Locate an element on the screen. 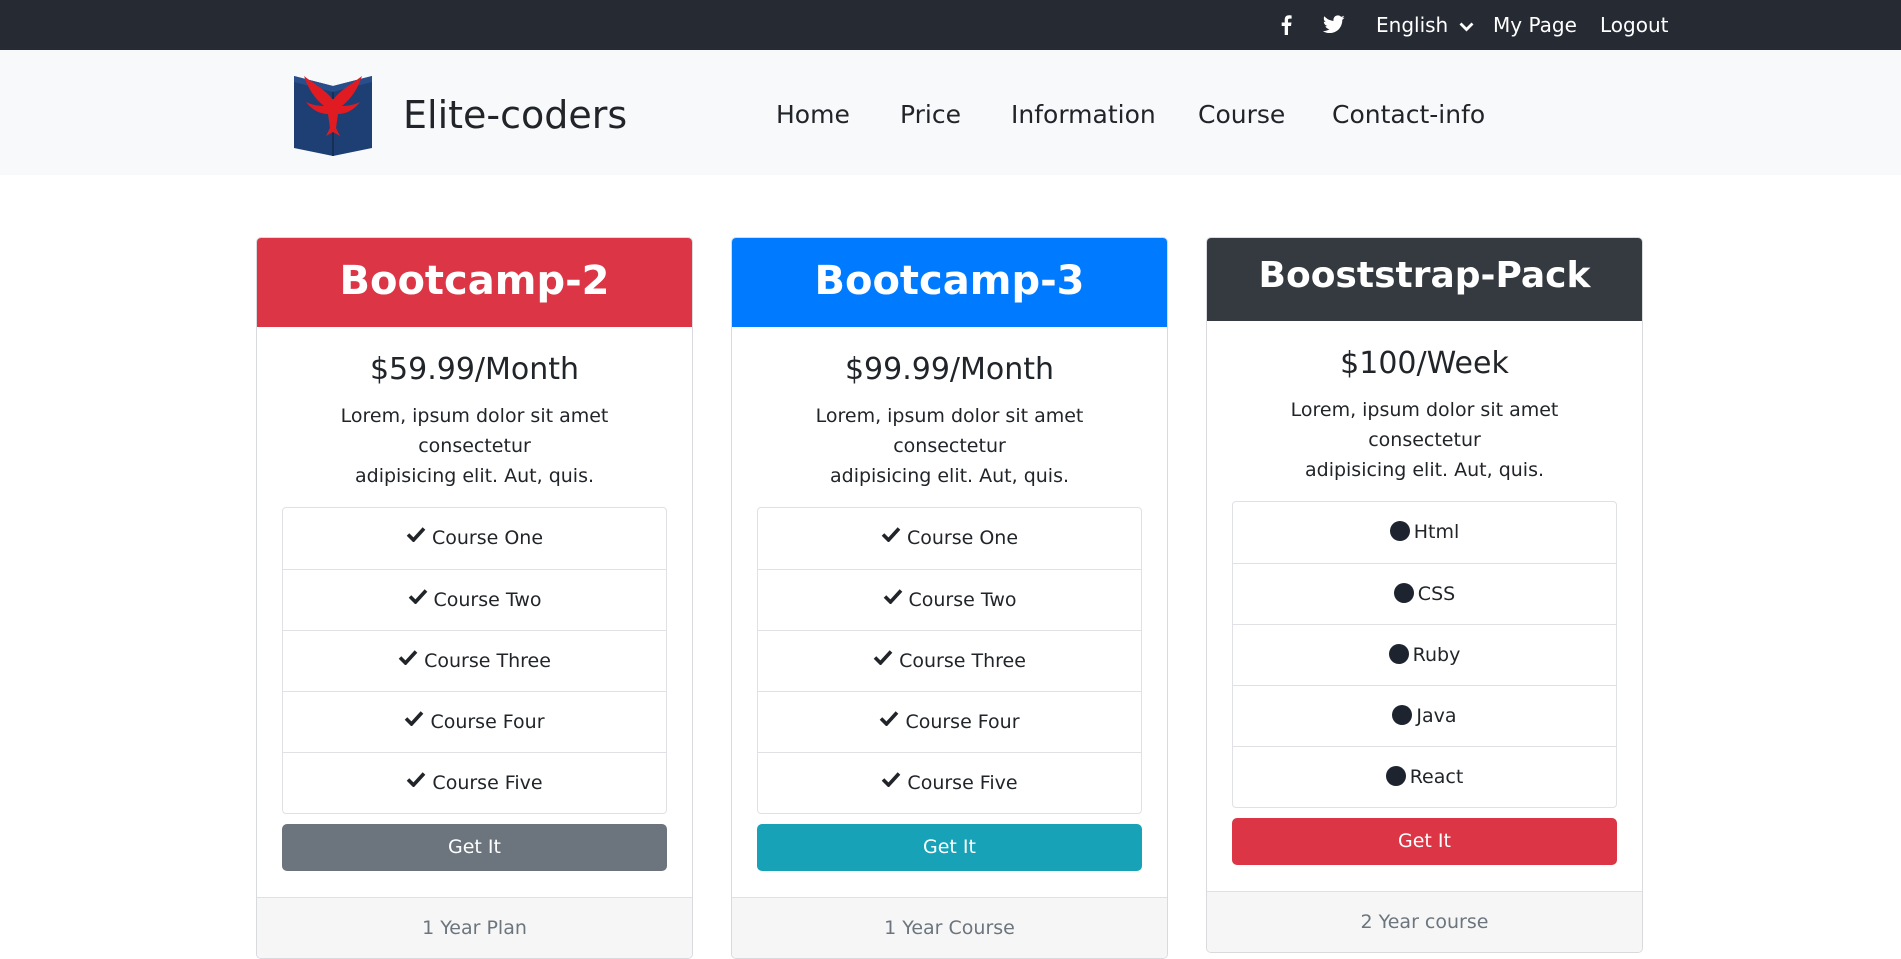  nav-home: Home is located at coordinates (813, 115).